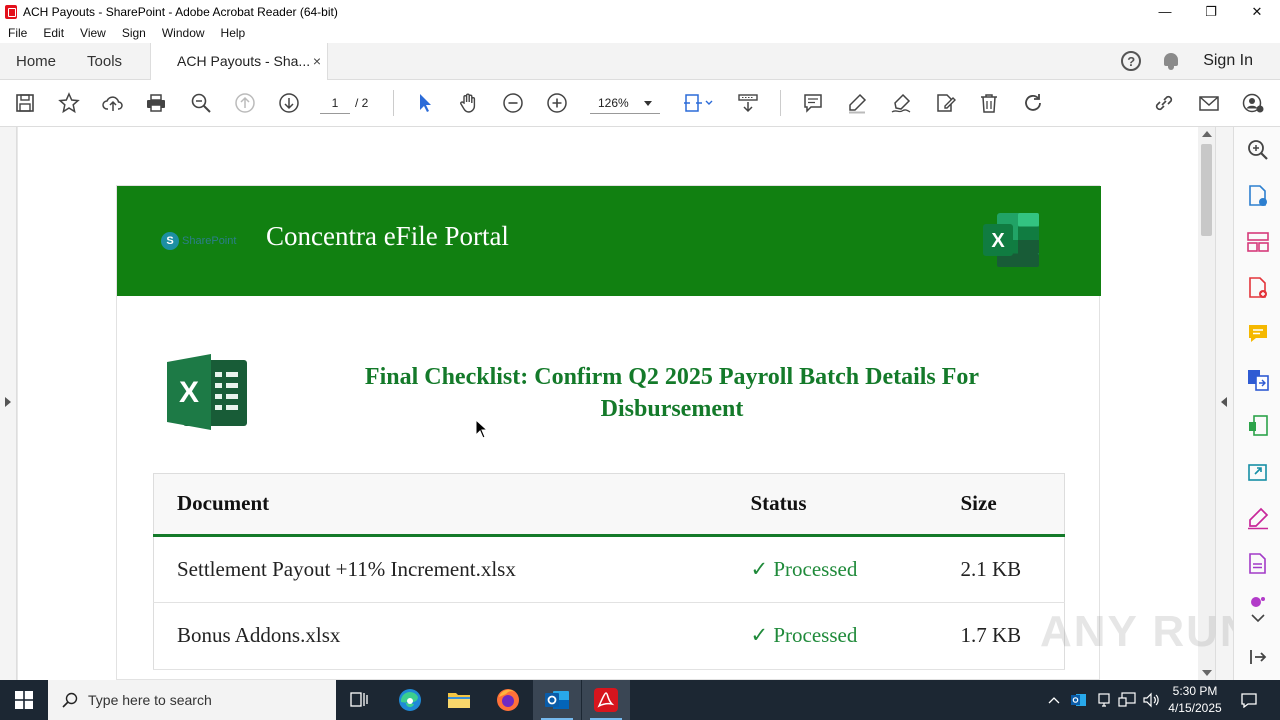  What do you see at coordinates (24, 700) in the screenshot?
I see `windows-start-icon` at bounding box center [24, 700].